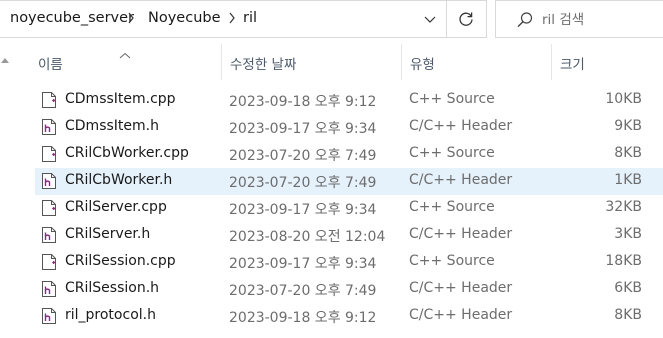  I want to click on file-name: CRilCbWorker.h, so click(119, 180).